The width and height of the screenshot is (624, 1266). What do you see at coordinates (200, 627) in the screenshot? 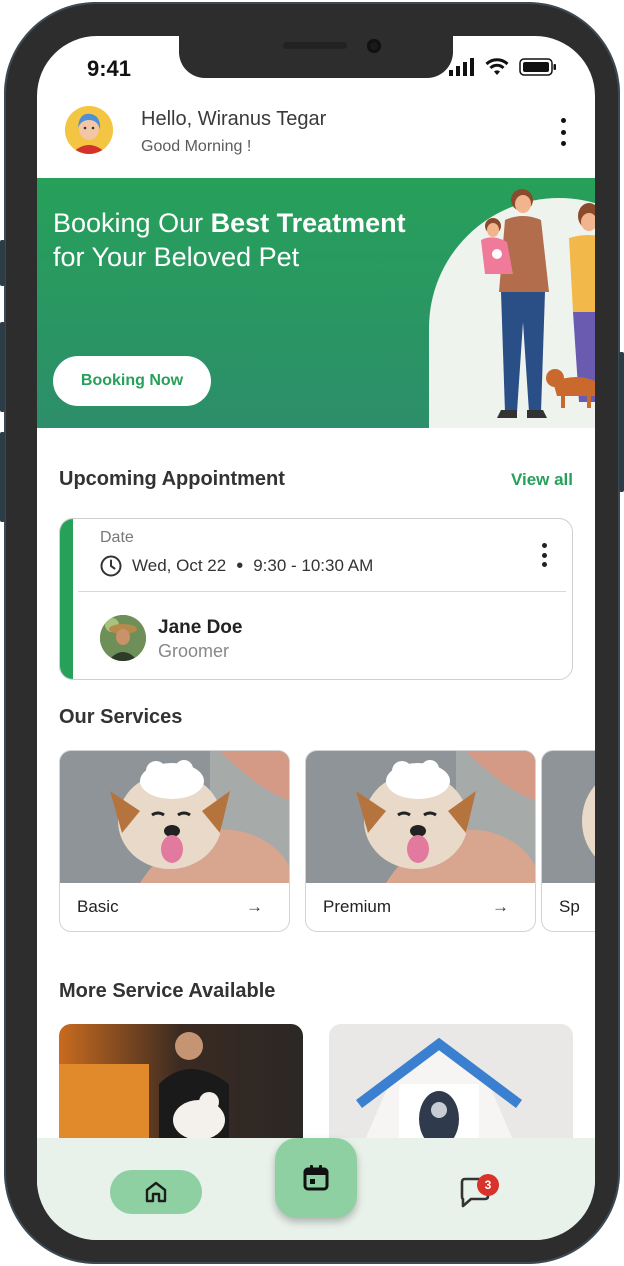
I see `groomer-name: Jane Doe` at bounding box center [200, 627].